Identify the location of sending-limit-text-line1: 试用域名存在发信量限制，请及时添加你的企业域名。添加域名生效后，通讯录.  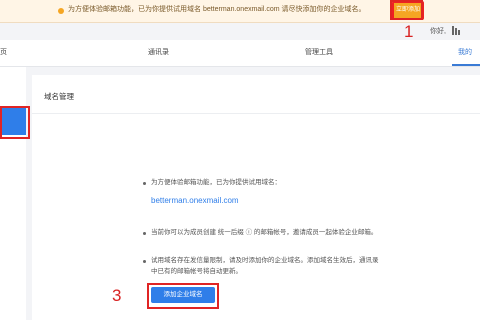
(265, 260).